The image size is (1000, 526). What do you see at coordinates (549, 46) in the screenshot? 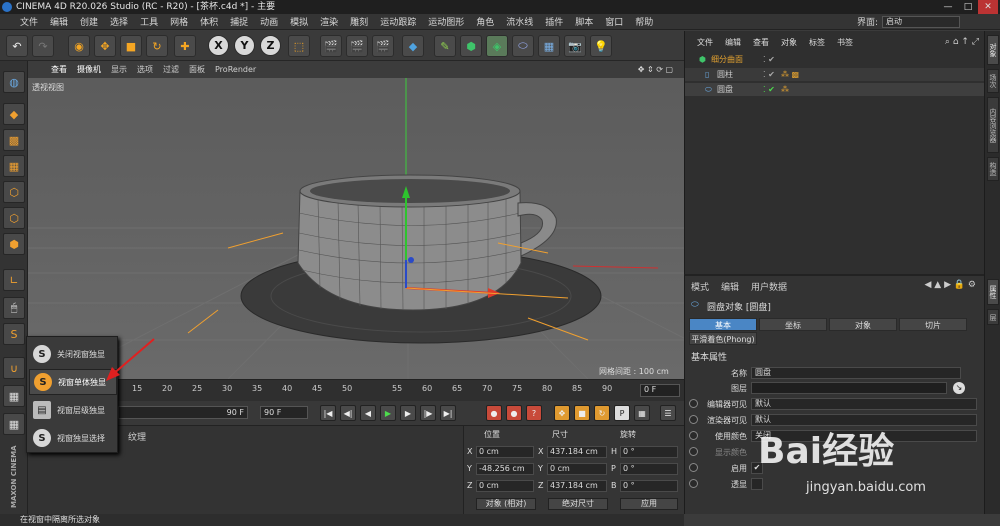
I see `floor-icon: ▦` at bounding box center [549, 46].